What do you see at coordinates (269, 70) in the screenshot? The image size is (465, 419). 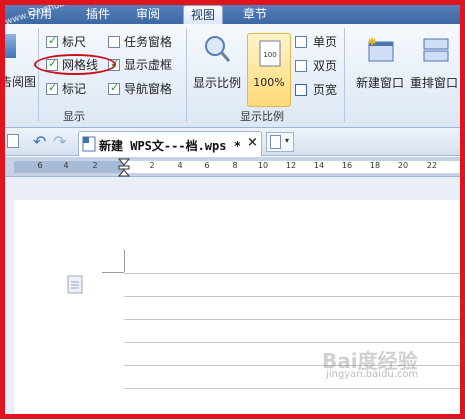 I see `zoom-100-button: 100 100%` at bounding box center [269, 70].